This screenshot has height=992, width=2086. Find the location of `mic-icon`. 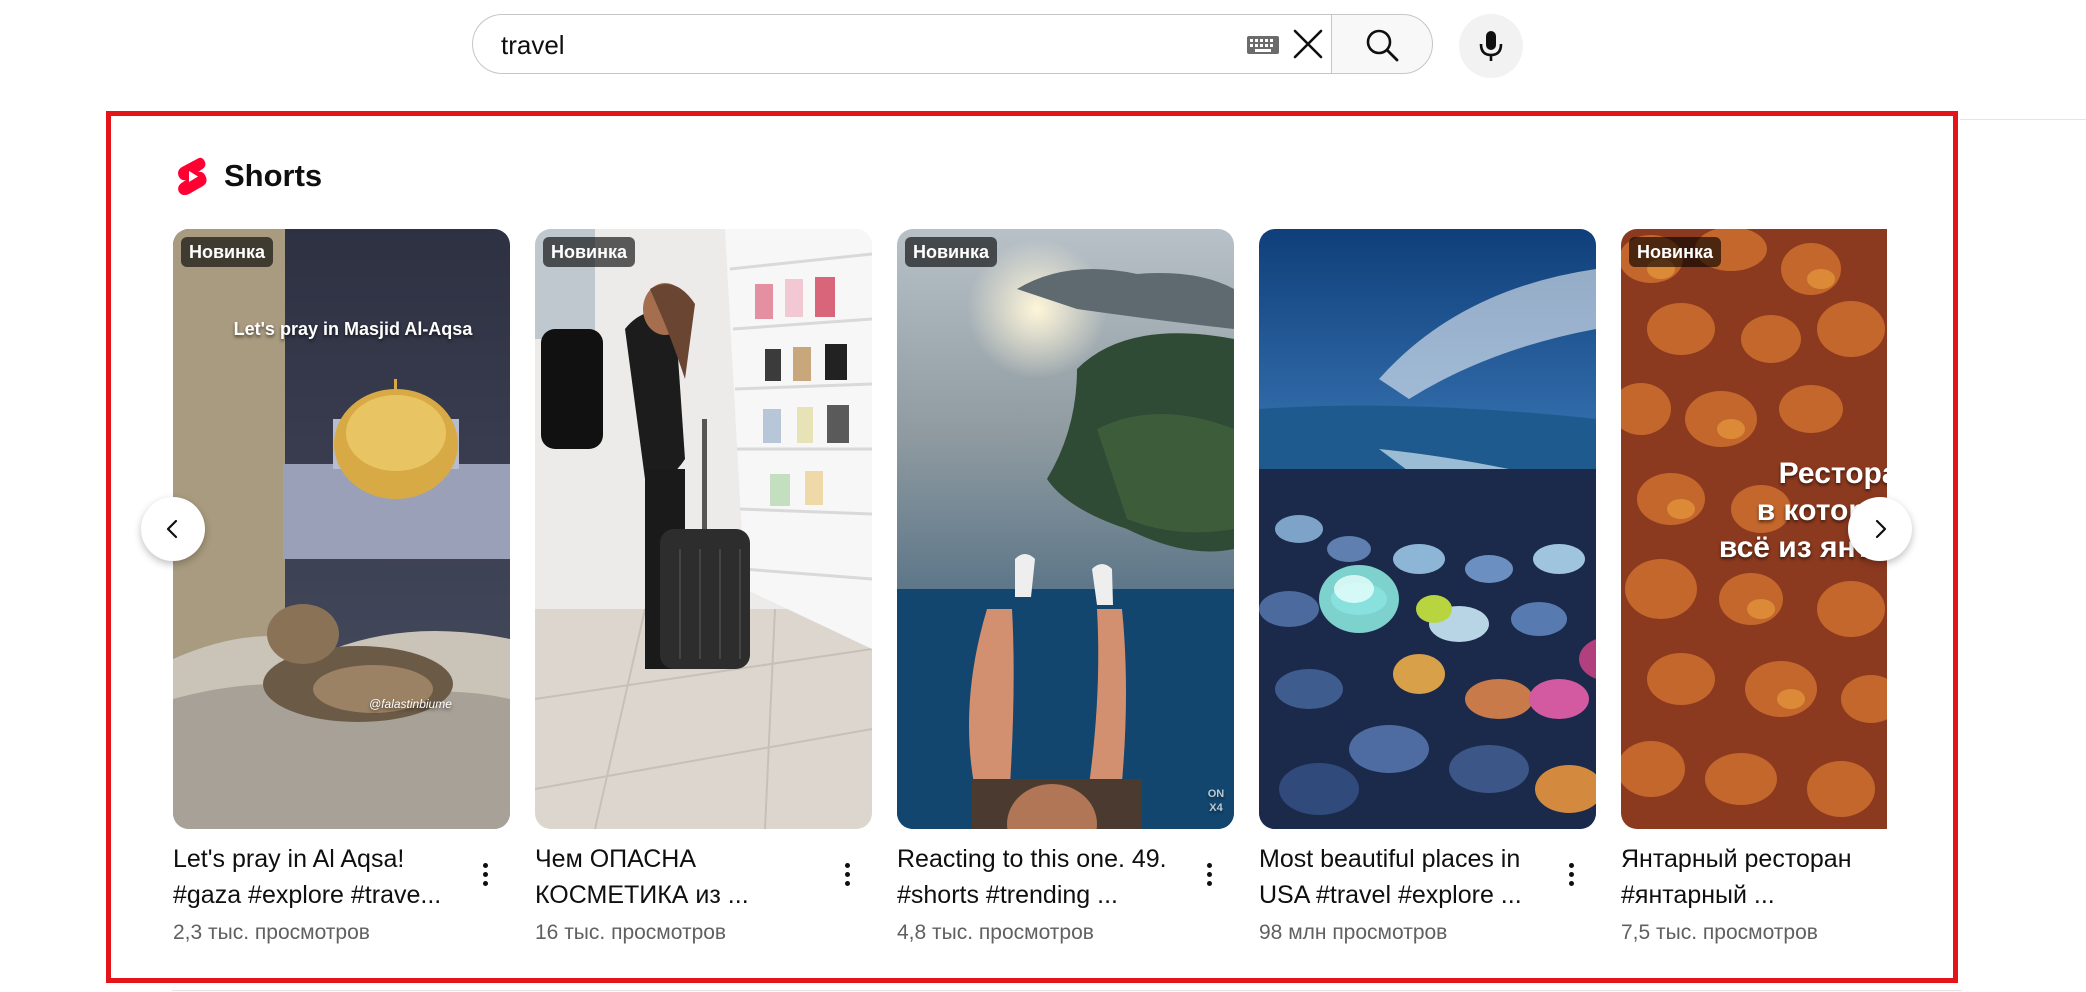

mic-icon is located at coordinates (1491, 46).